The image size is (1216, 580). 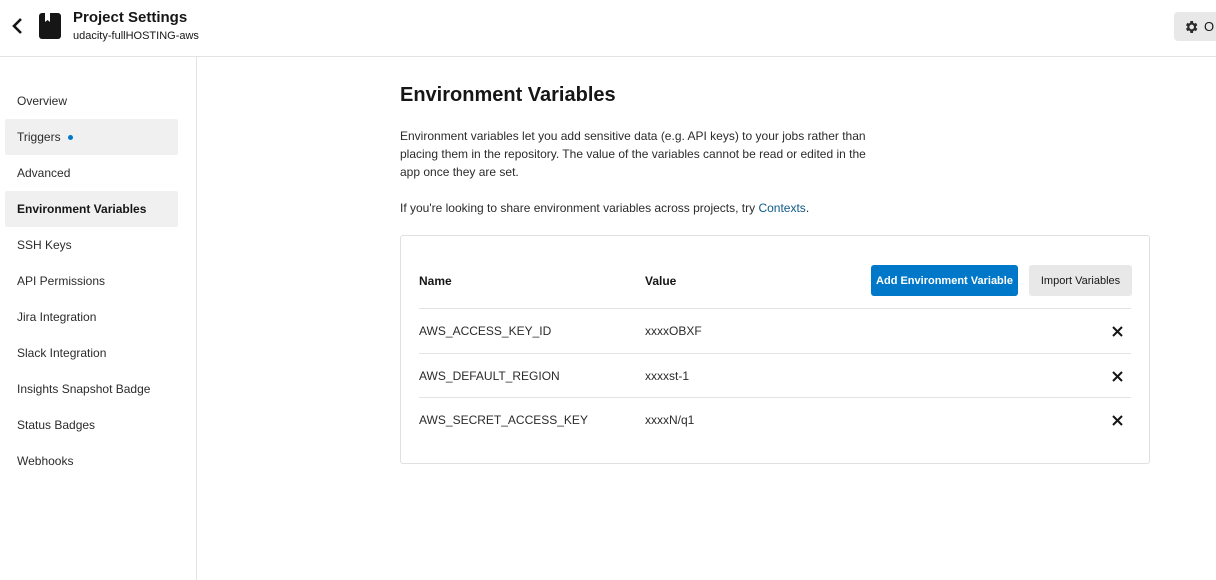 What do you see at coordinates (1192, 26) in the screenshot?
I see `gear-icon` at bounding box center [1192, 26].